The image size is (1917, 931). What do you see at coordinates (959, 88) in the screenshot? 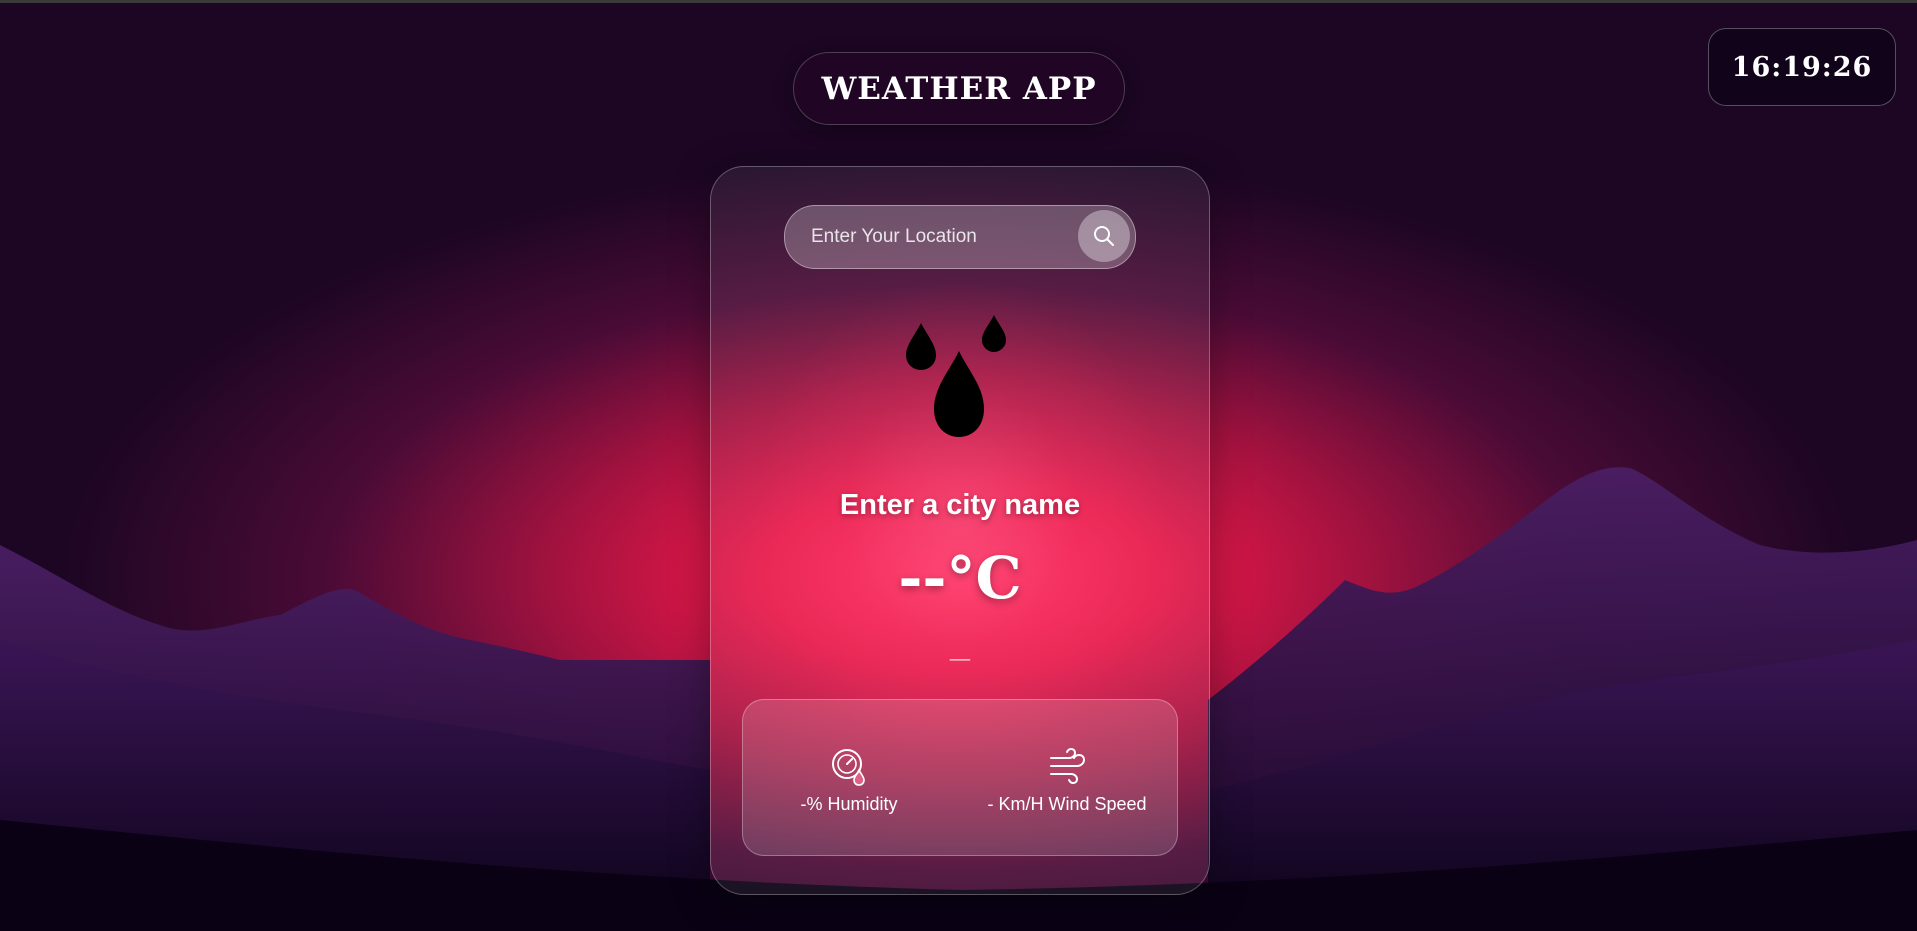
I see `app-title: WEATHER APP` at bounding box center [959, 88].